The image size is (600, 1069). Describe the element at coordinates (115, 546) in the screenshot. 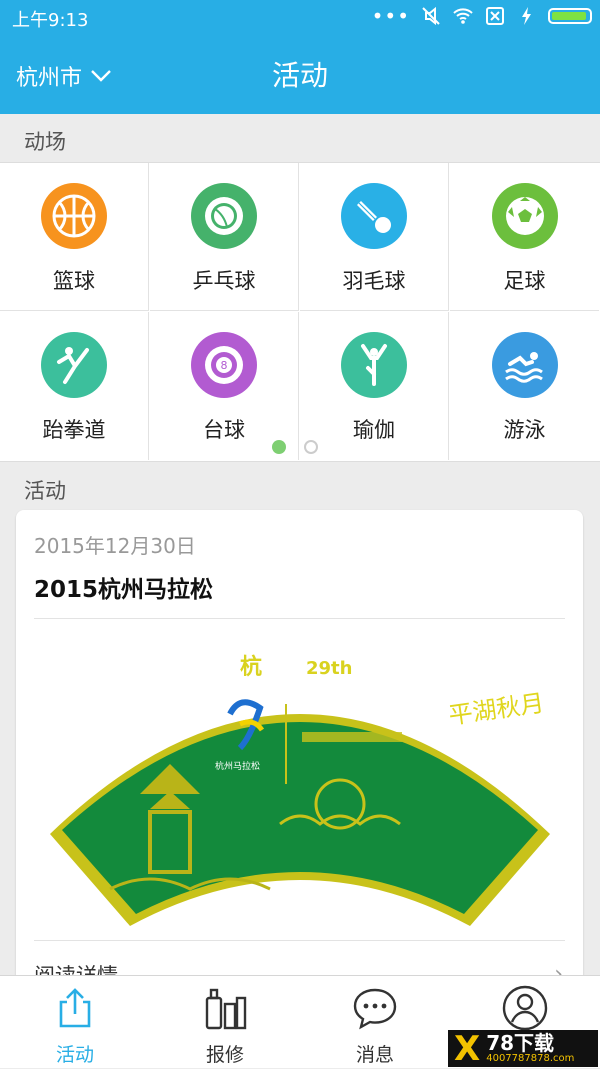

I see `activity-date: 2015年12月30日` at that location.